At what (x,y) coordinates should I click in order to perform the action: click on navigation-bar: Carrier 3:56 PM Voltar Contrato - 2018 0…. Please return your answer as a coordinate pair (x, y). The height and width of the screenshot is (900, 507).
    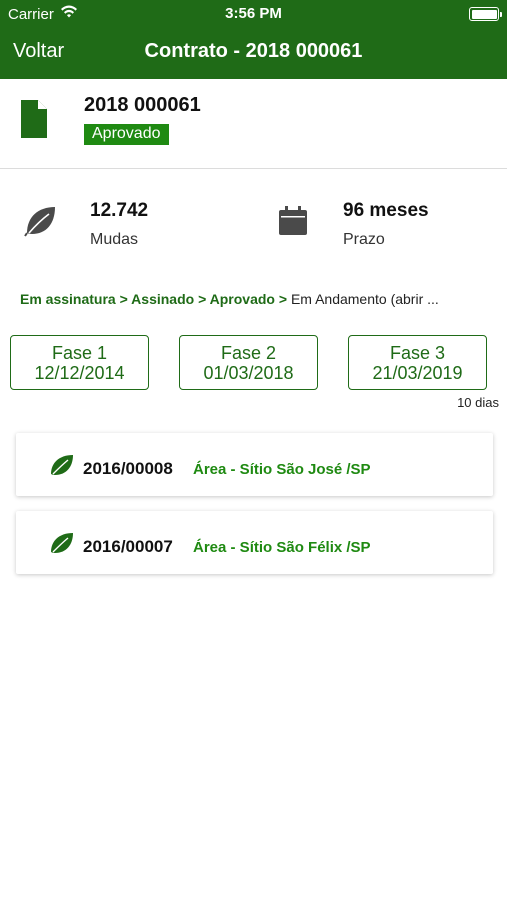
    Looking at the image, I should click on (253, 39).